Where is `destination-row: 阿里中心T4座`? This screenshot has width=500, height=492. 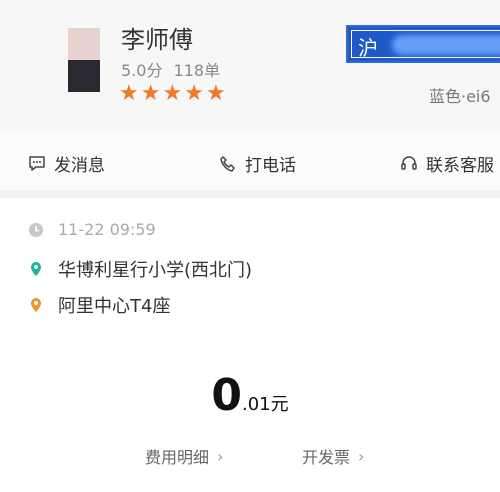
destination-row: 阿里中心T4座 is located at coordinates (99, 305).